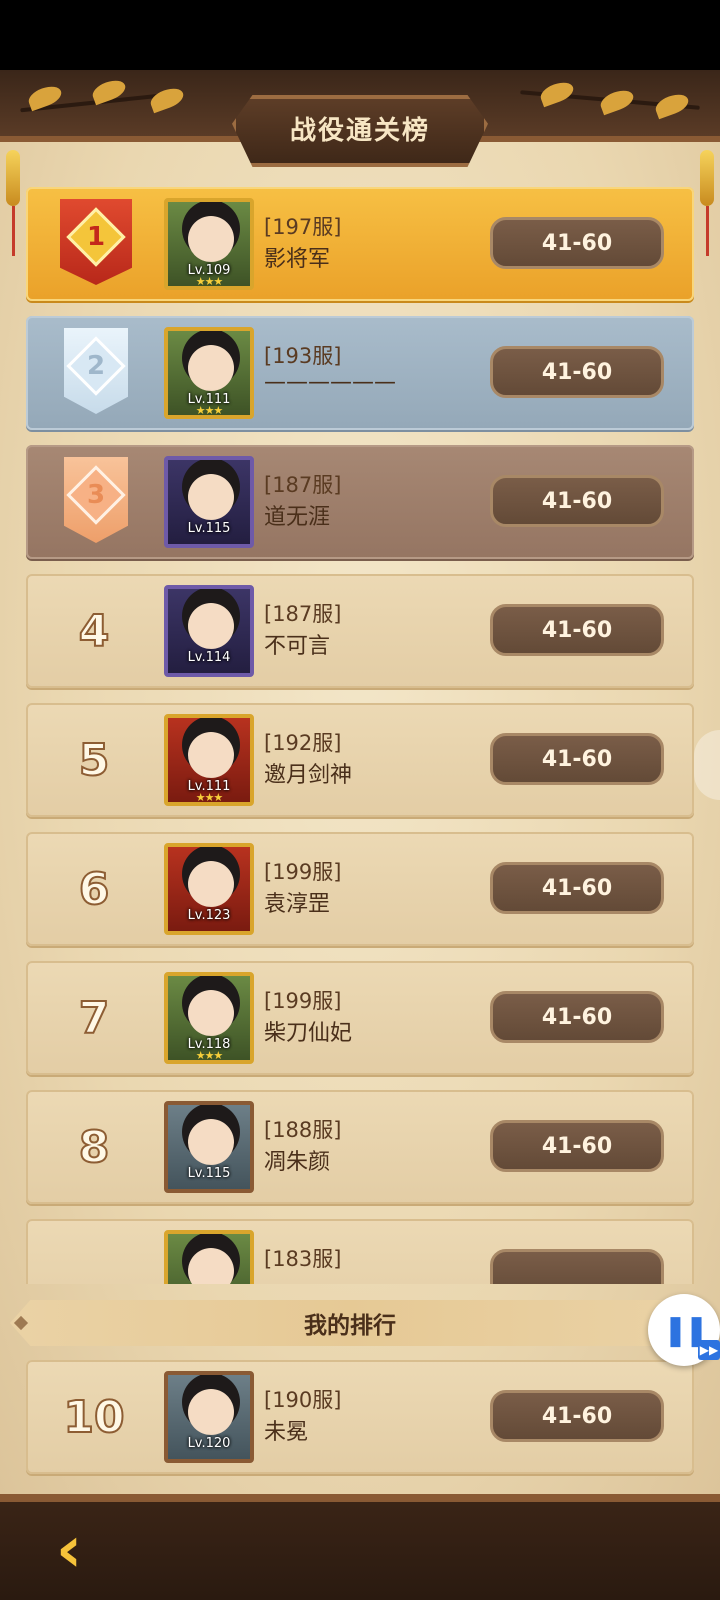 The image size is (720, 1600). I want to click on player-name: 不可言, so click(297, 646).